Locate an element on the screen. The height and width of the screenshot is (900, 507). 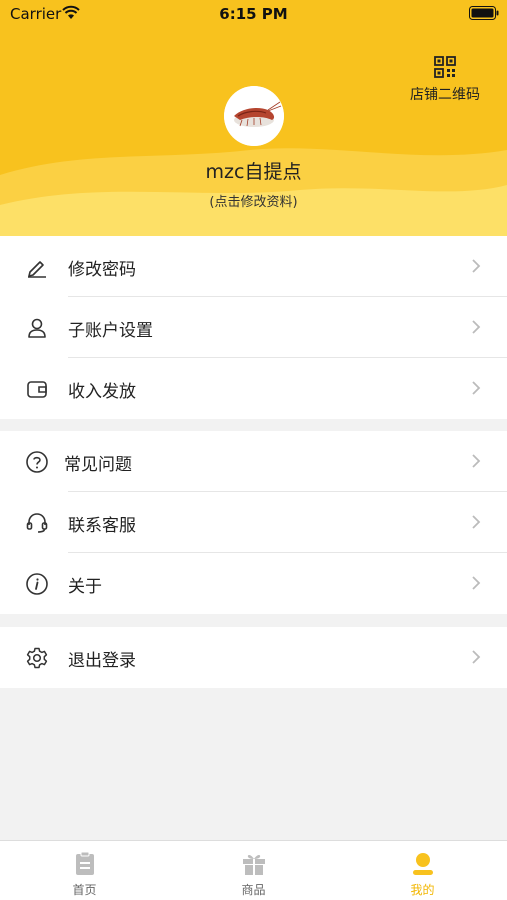
tab-mine-label: 我的 is located at coordinates (422, 890).